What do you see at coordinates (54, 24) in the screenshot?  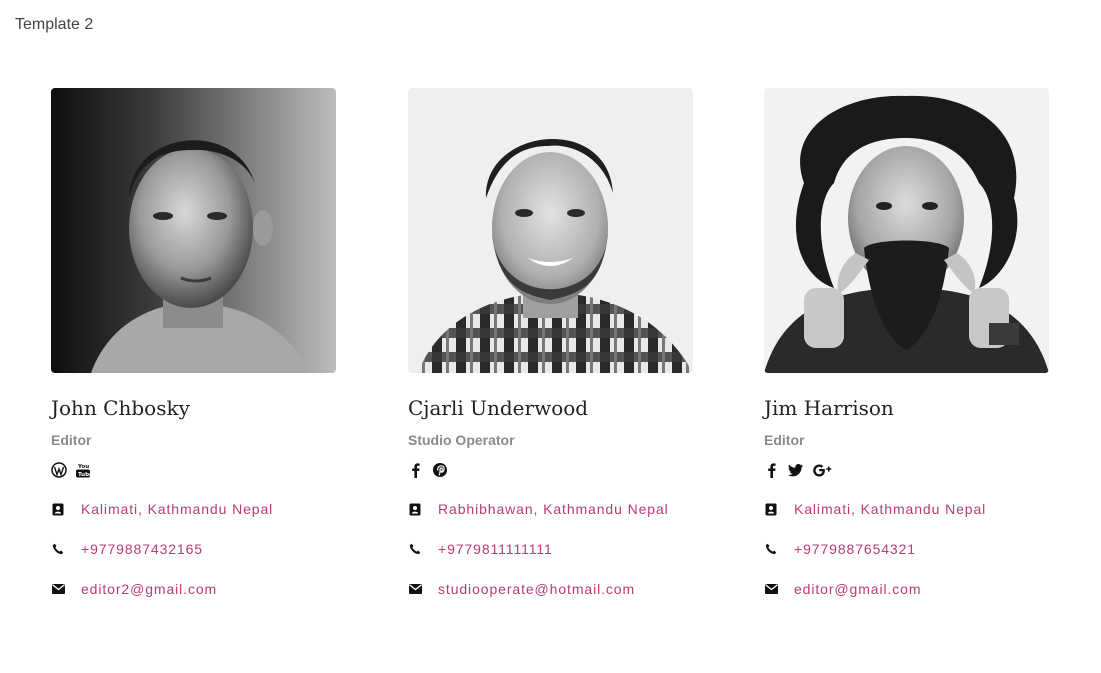 I see `template-label: Template 2` at bounding box center [54, 24].